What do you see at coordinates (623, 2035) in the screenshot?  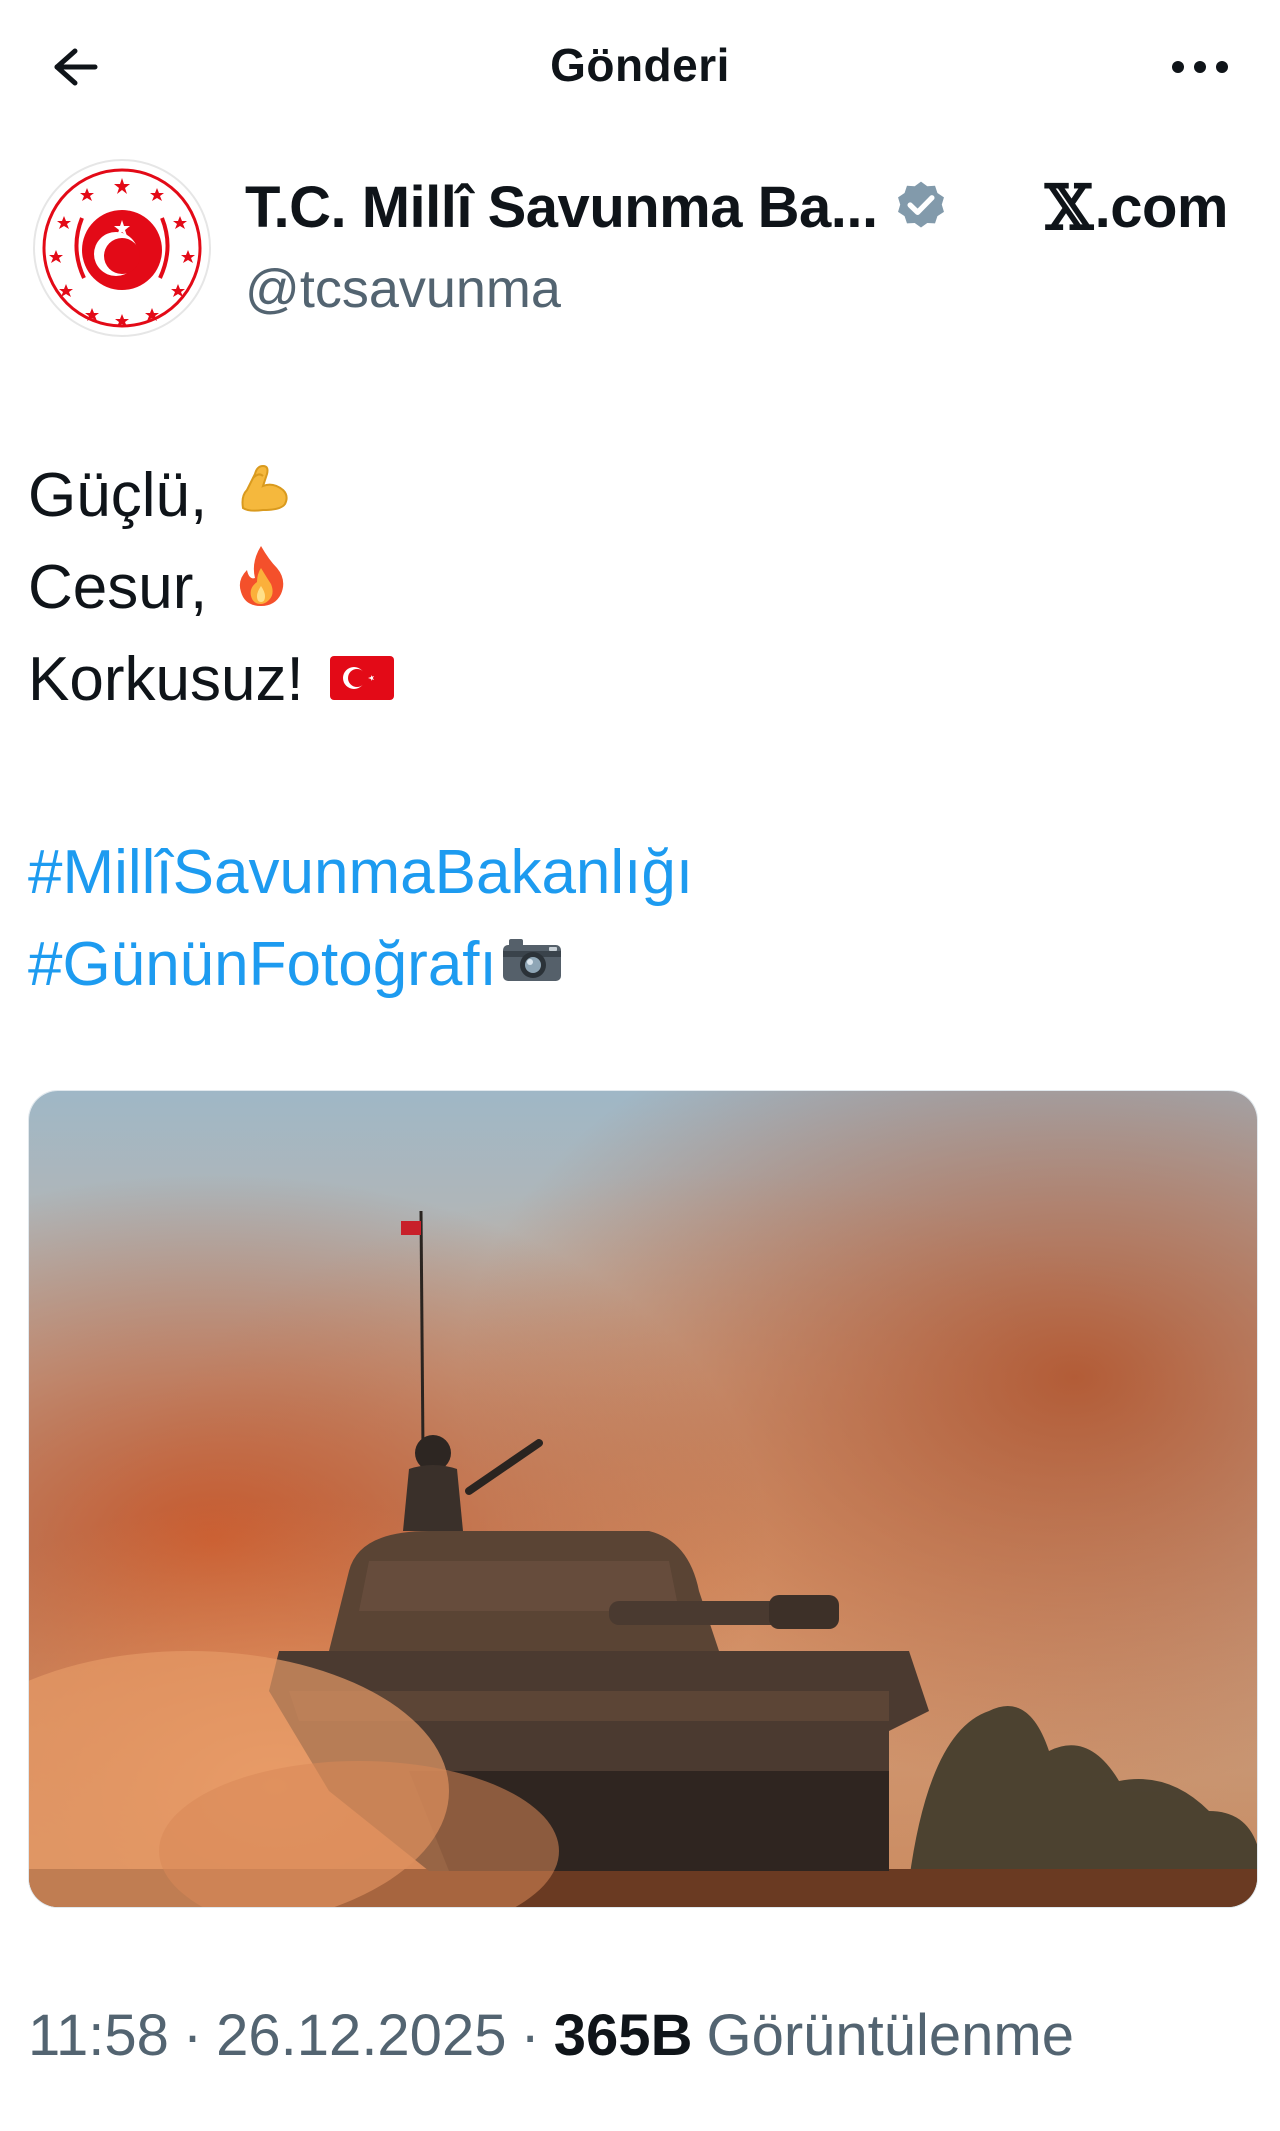 I see `views-count: 365B` at bounding box center [623, 2035].